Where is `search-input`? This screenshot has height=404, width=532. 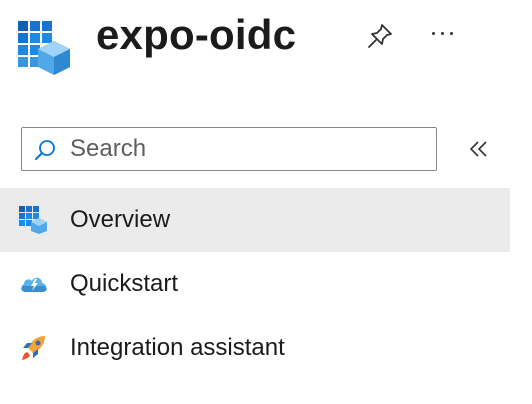 search-input is located at coordinates (250, 149).